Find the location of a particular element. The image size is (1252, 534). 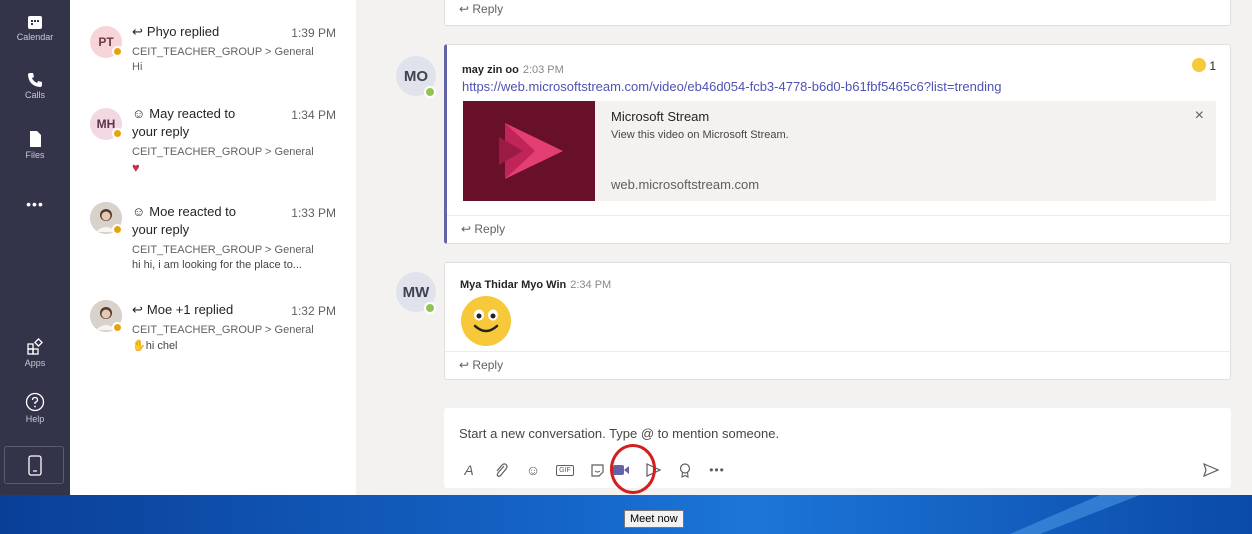

activity-title: ☺ Moe reacted to is located at coordinates (184, 211).